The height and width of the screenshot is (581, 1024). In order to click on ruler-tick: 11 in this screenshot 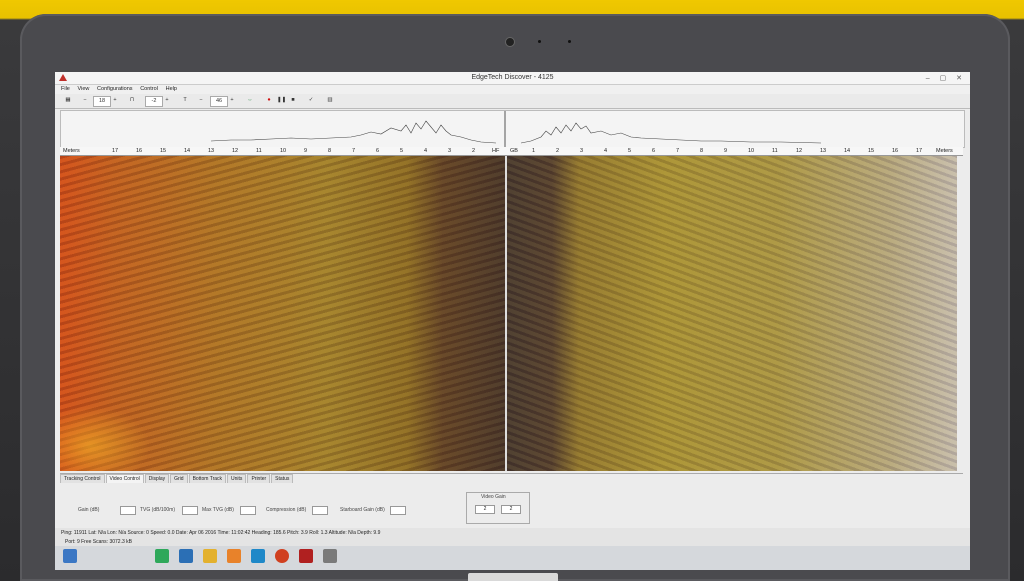, I will do `click(775, 151)`.